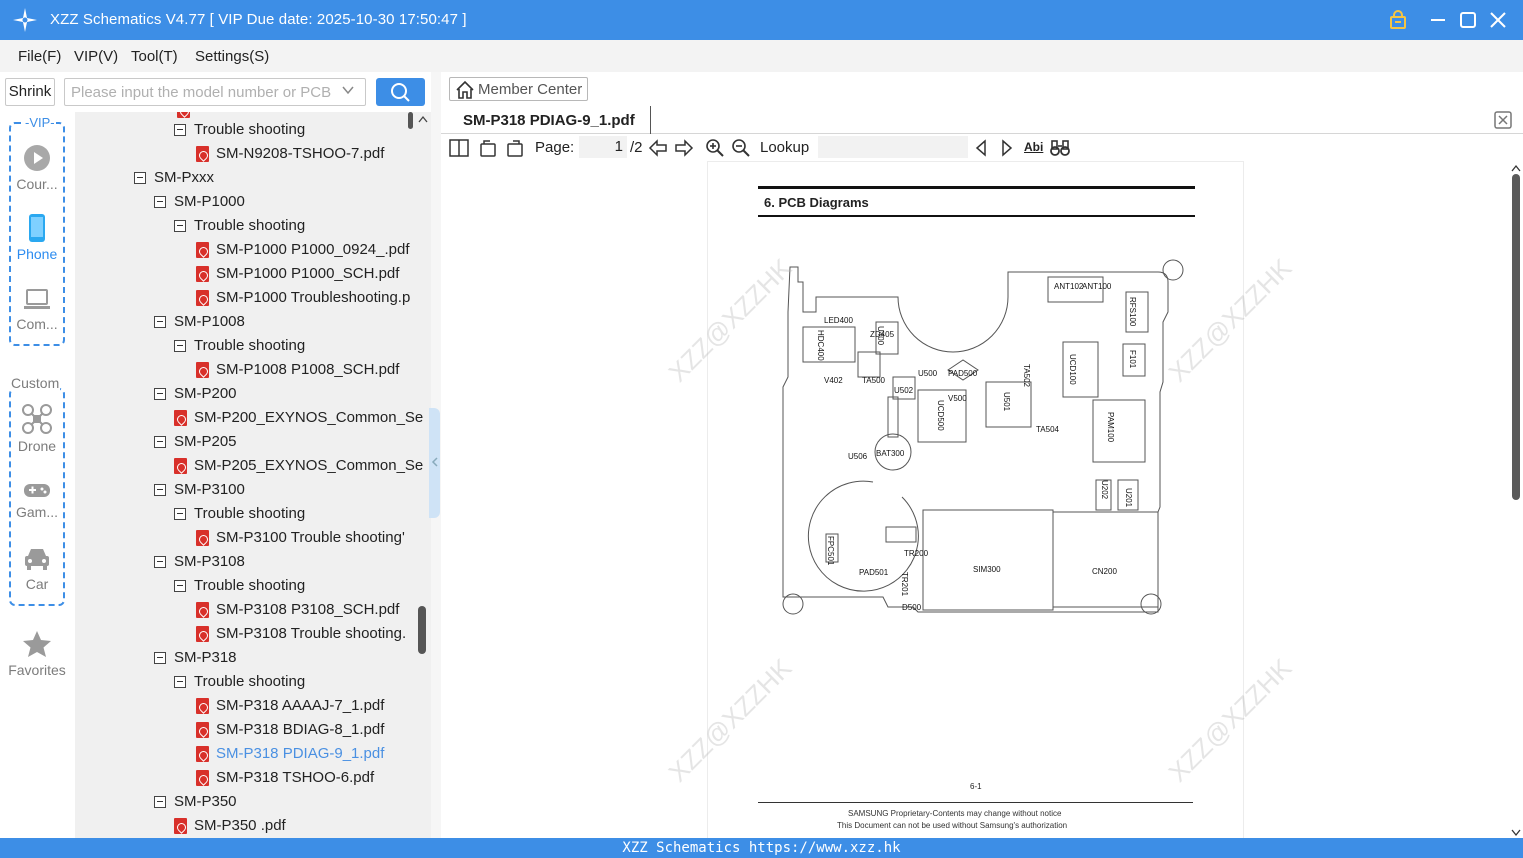 This screenshot has height=858, width=1523. What do you see at coordinates (30, 92) in the screenshot?
I see `shrink-button: Shrink` at bounding box center [30, 92].